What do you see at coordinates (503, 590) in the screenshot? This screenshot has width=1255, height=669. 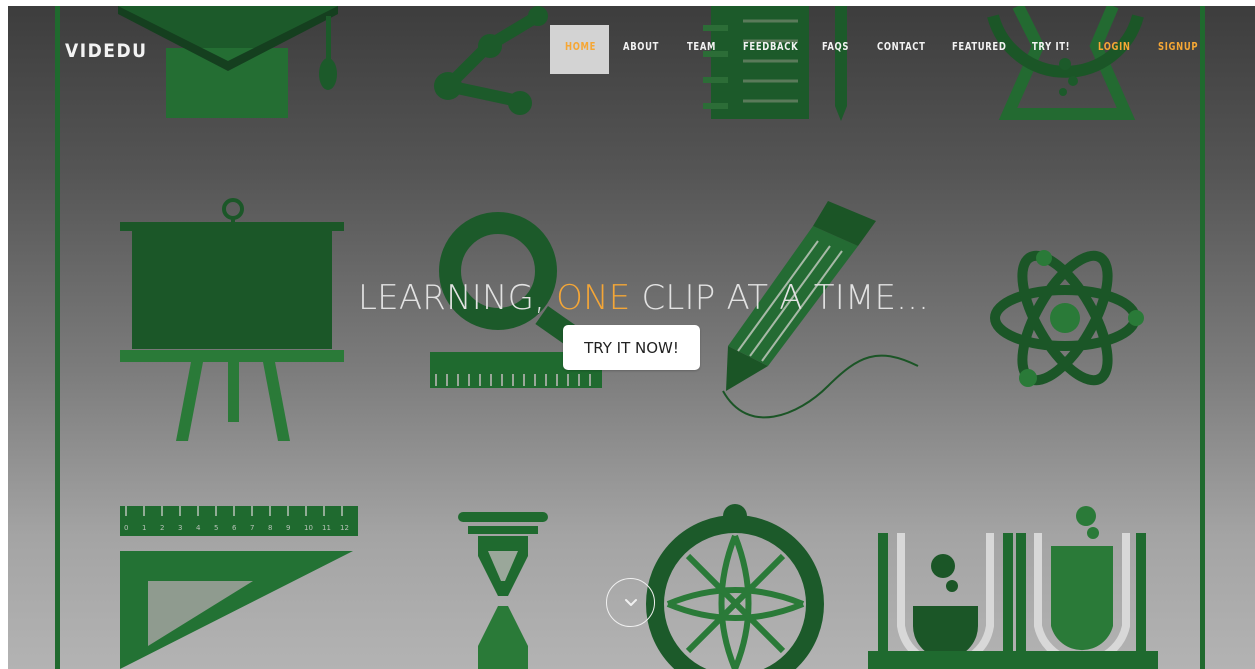 I see `hourglass-icon` at bounding box center [503, 590].